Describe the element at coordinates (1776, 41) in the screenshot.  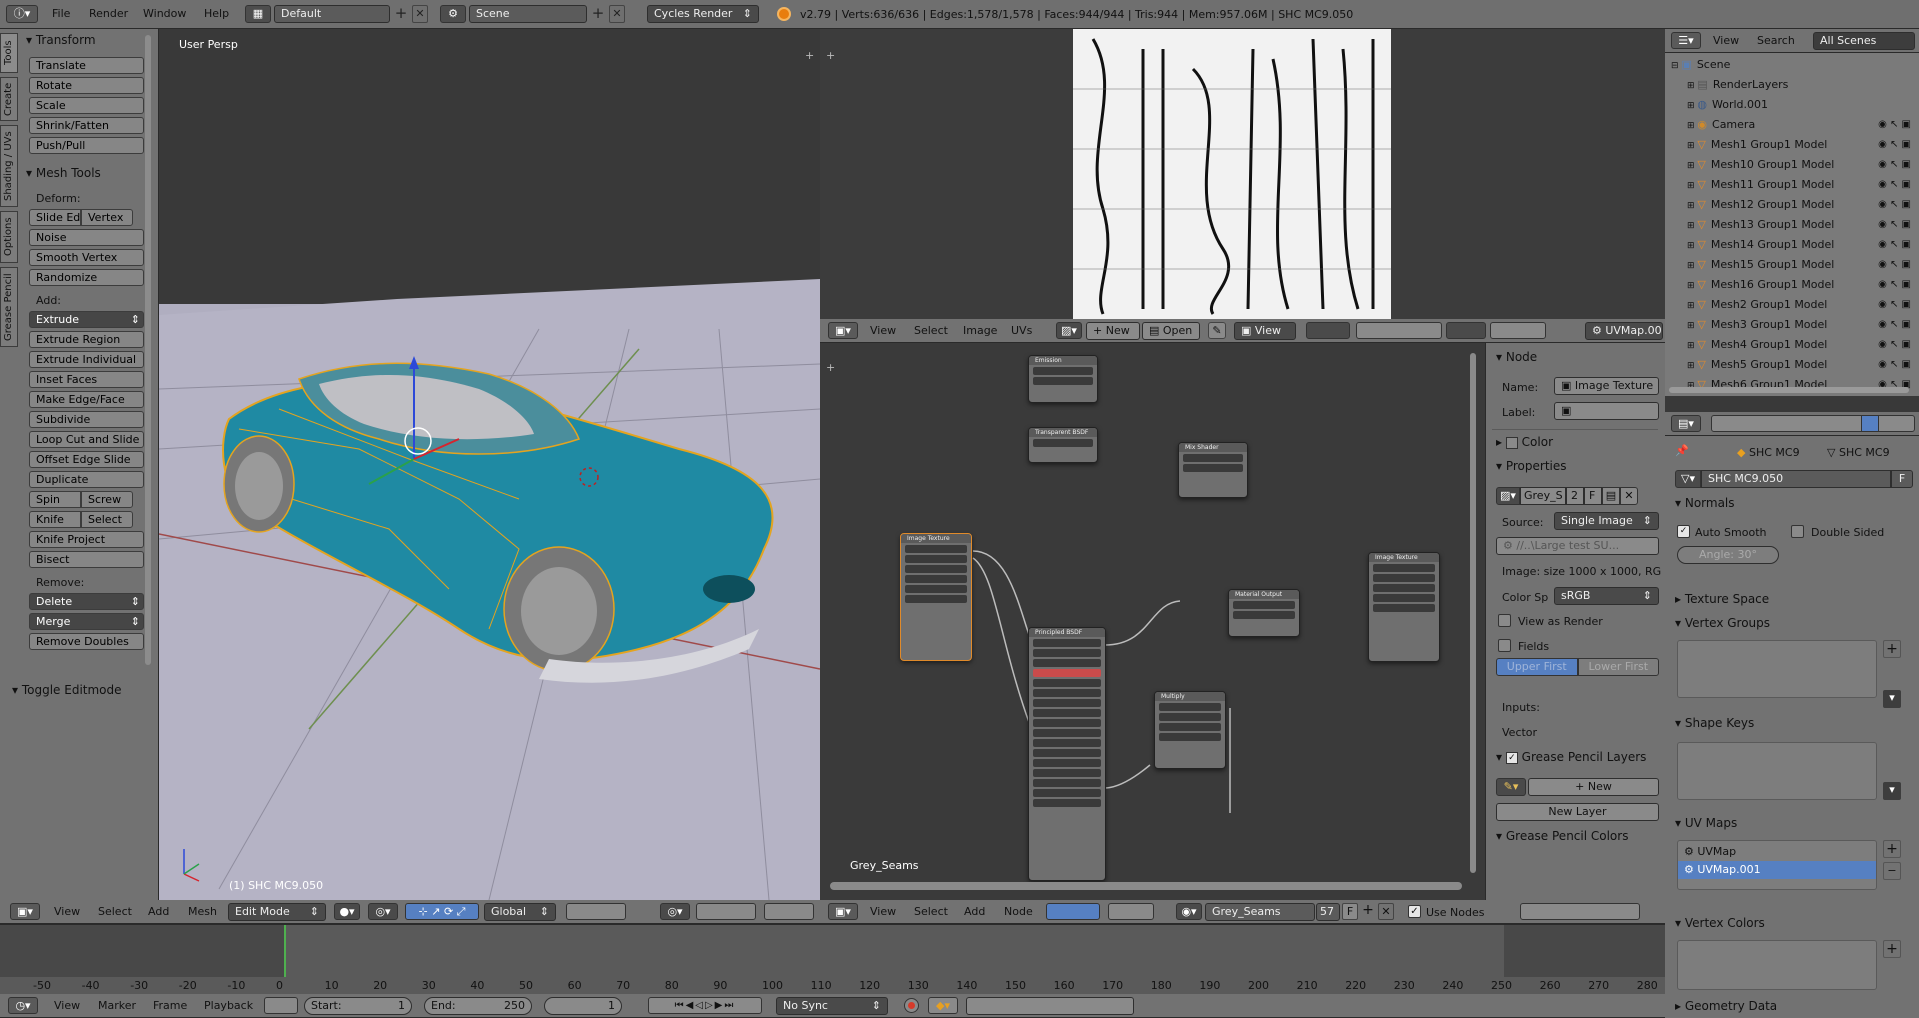
I see `outliner-menu-search: Search` at that location.